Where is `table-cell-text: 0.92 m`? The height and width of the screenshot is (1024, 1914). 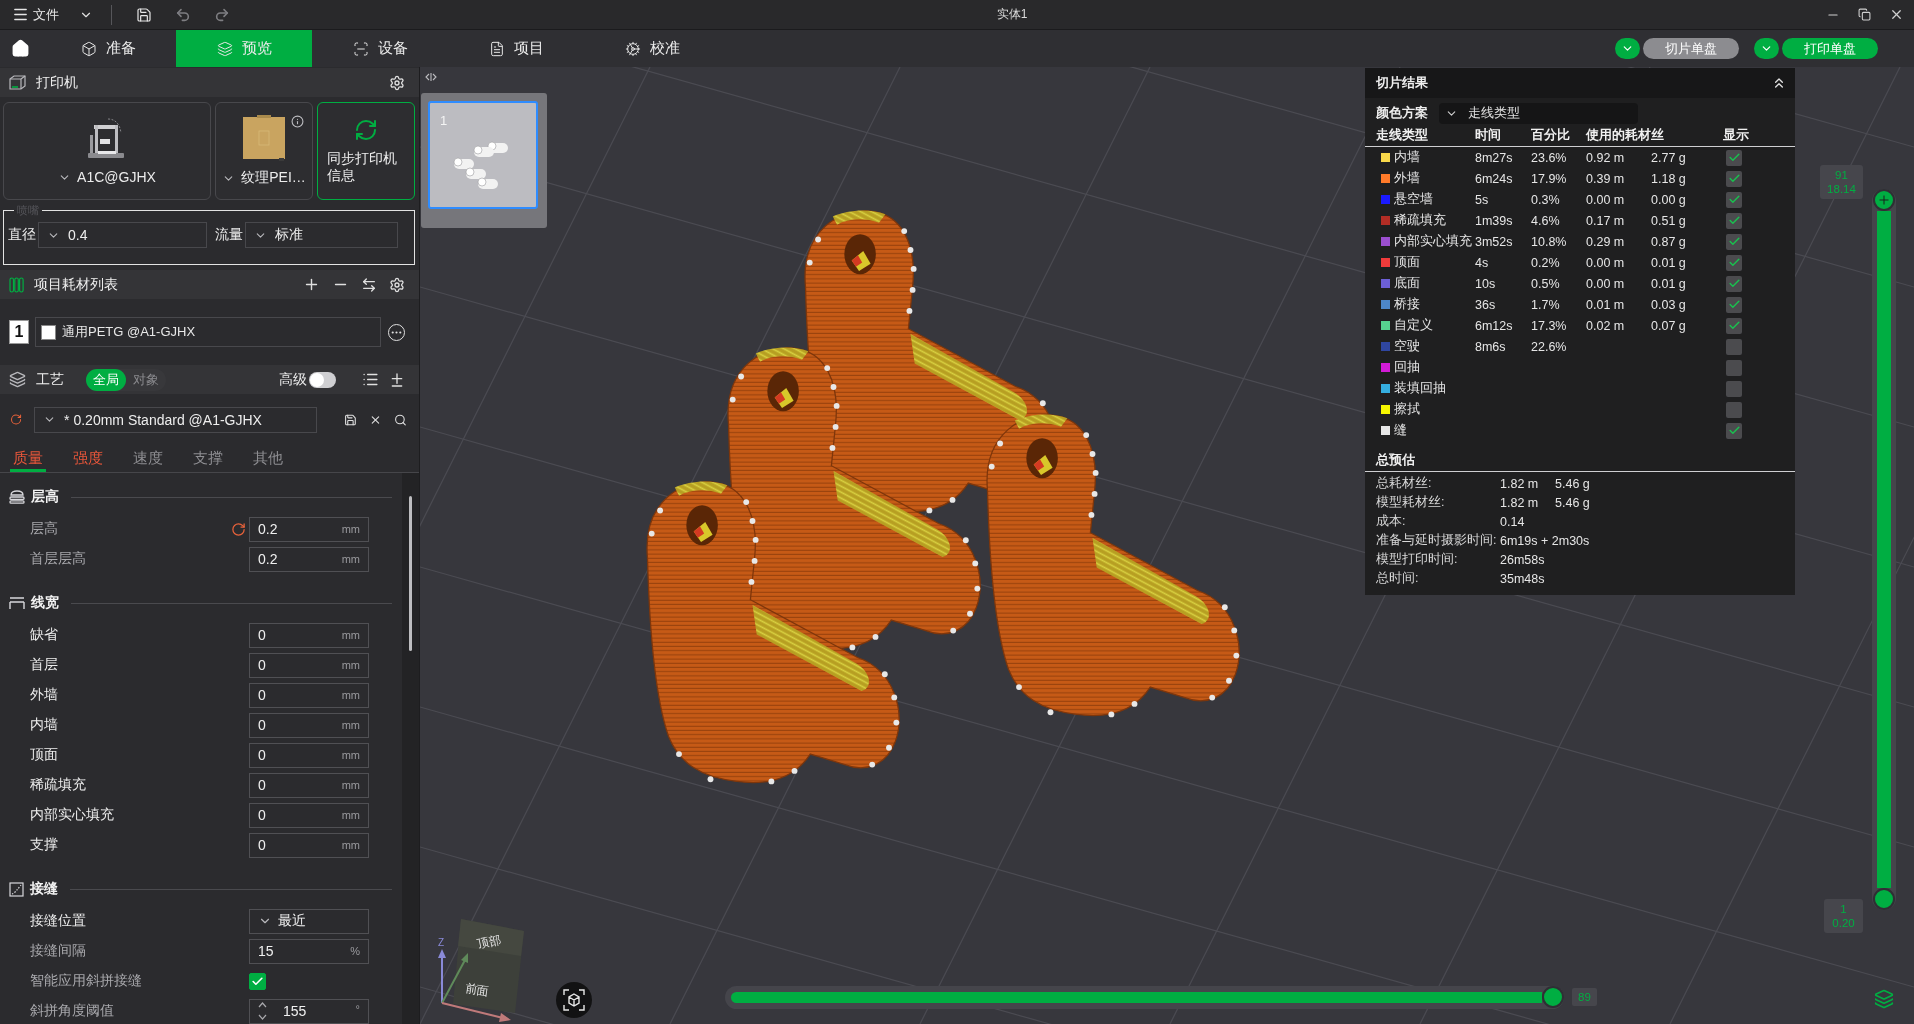
table-cell-text: 0.92 m is located at coordinates (1606, 157).